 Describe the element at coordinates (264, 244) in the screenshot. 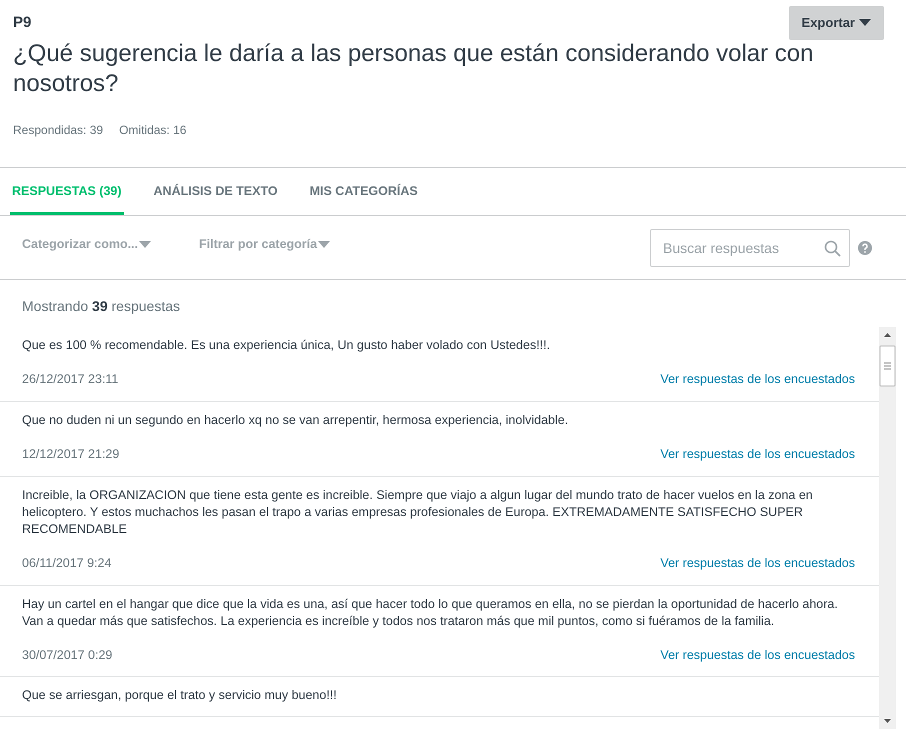

I see `filter-dropdown: Filtrar por categoría` at that location.